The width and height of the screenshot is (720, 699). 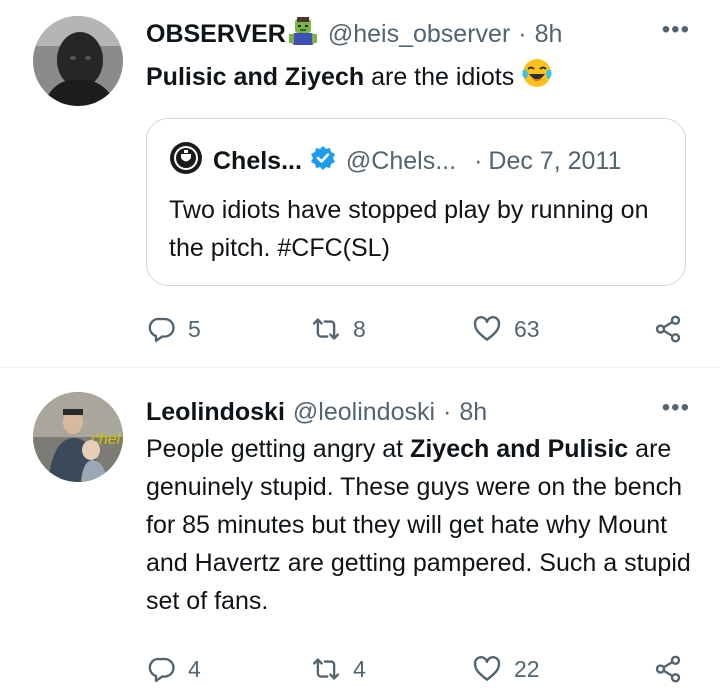 I want to click on avatar: chel, so click(x=78, y=437).